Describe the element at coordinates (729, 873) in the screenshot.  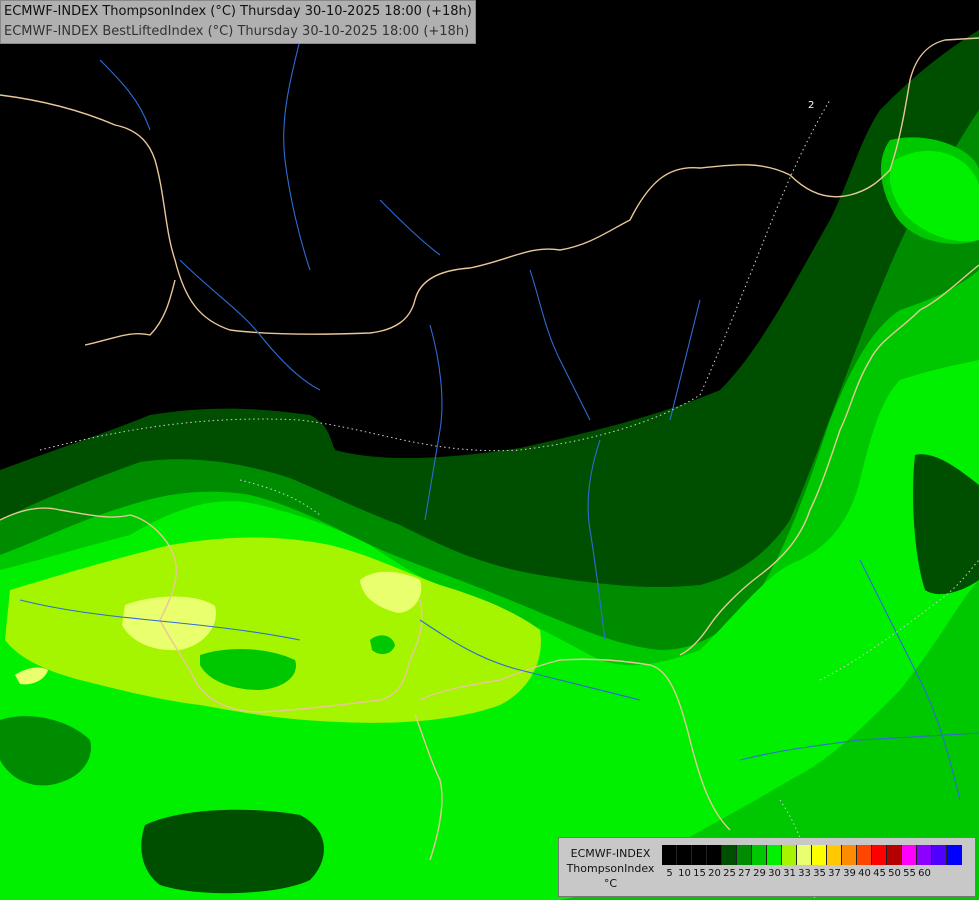
I see `legend-tick-label: 25` at that location.